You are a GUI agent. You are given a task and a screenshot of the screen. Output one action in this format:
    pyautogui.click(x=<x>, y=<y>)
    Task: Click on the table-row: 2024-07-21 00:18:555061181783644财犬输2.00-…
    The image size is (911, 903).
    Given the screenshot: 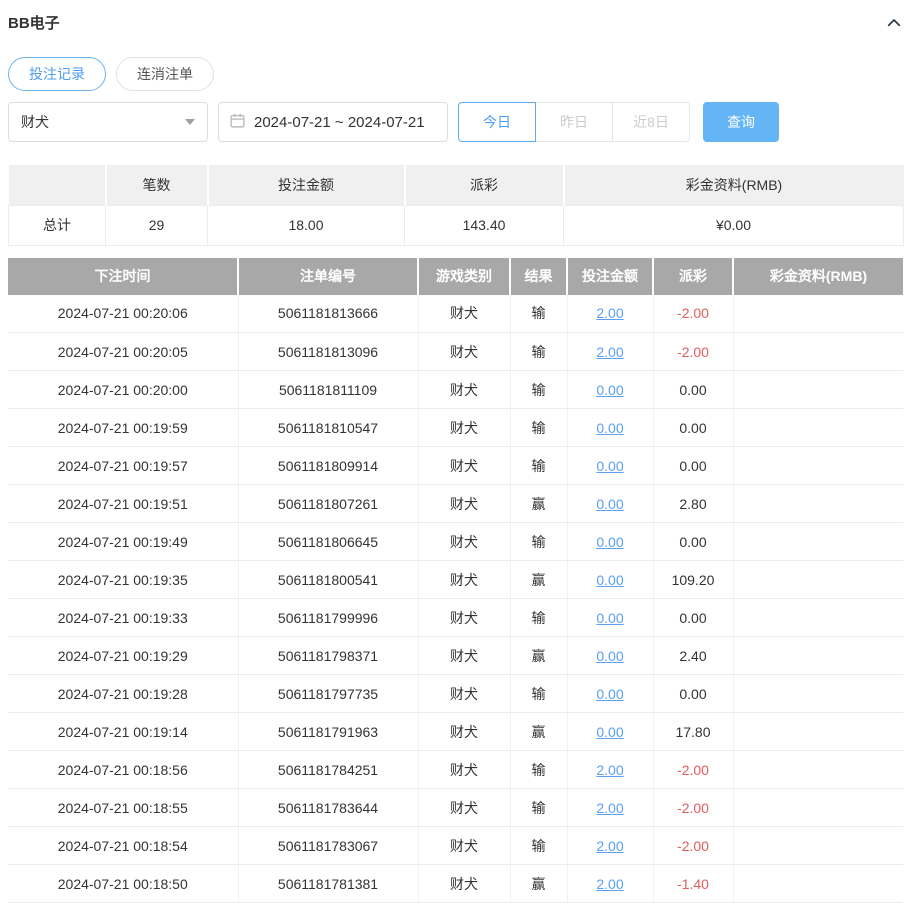 What is the action you would take?
    pyautogui.click(x=455, y=808)
    